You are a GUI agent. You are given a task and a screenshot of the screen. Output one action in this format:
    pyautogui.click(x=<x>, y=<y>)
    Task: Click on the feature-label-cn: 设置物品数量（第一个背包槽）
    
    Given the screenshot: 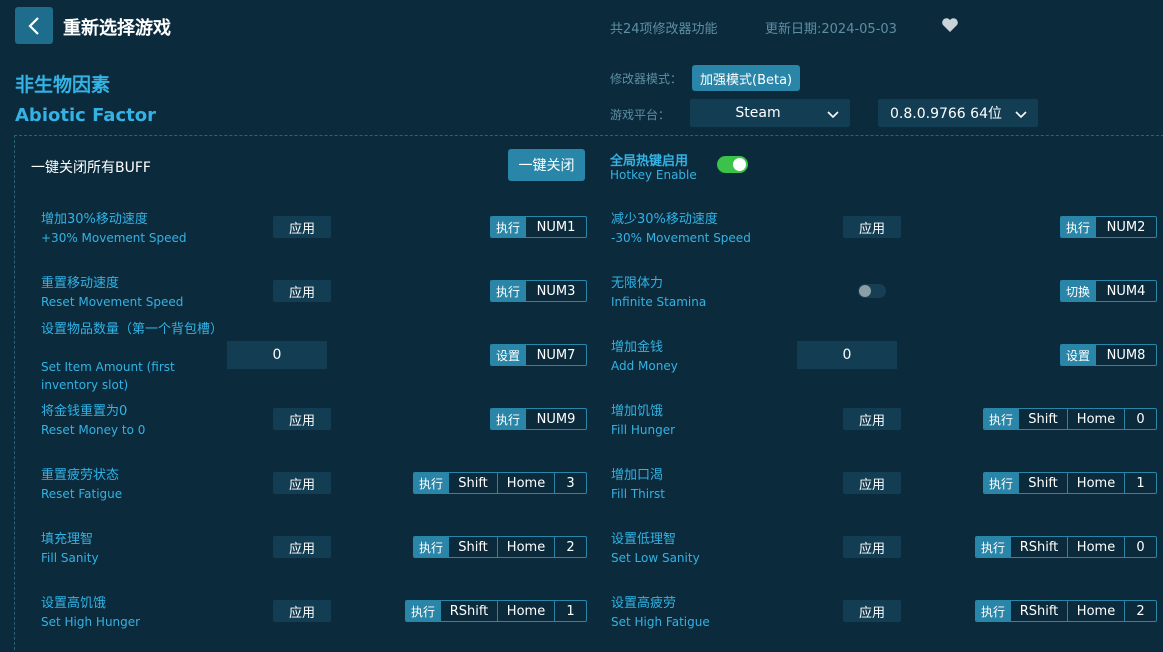 What is the action you would take?
    pyautogui.click(x=132, y=329)
    